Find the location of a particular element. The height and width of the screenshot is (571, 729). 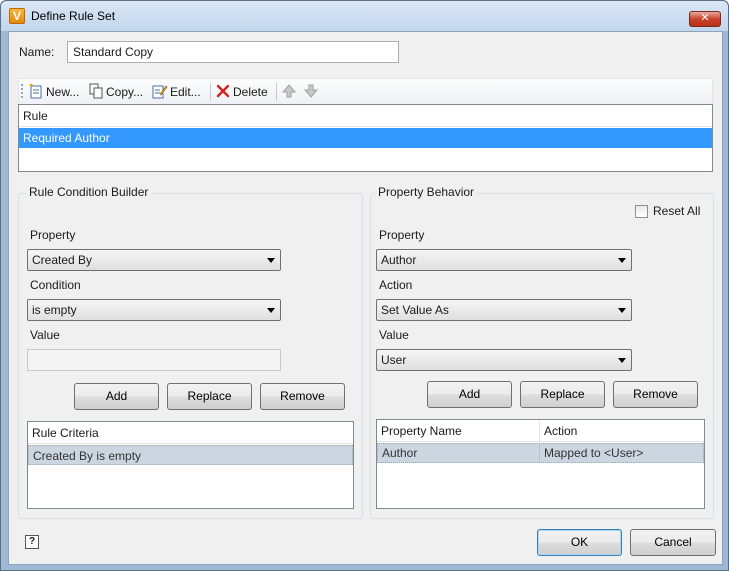

behavior-add-button: Add is located at coordinates (469, 394).